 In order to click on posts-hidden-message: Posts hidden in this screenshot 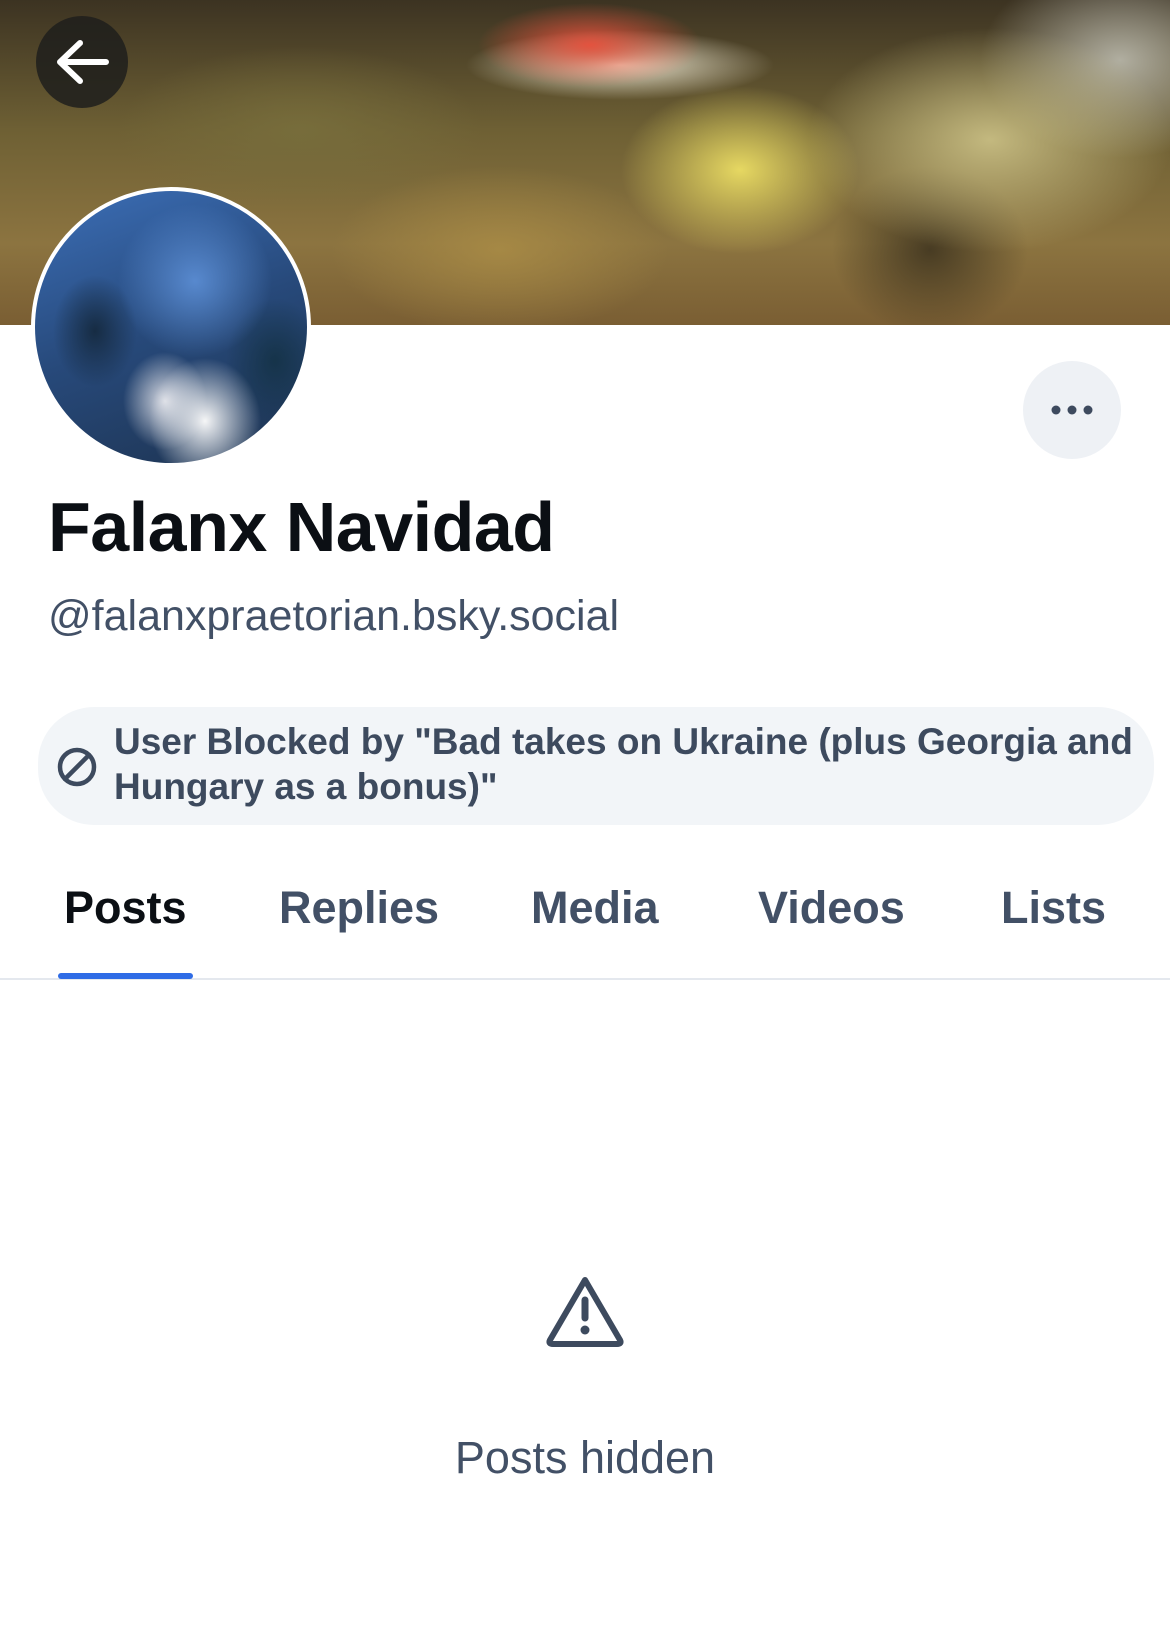, I will do `click(585, 1457)`.